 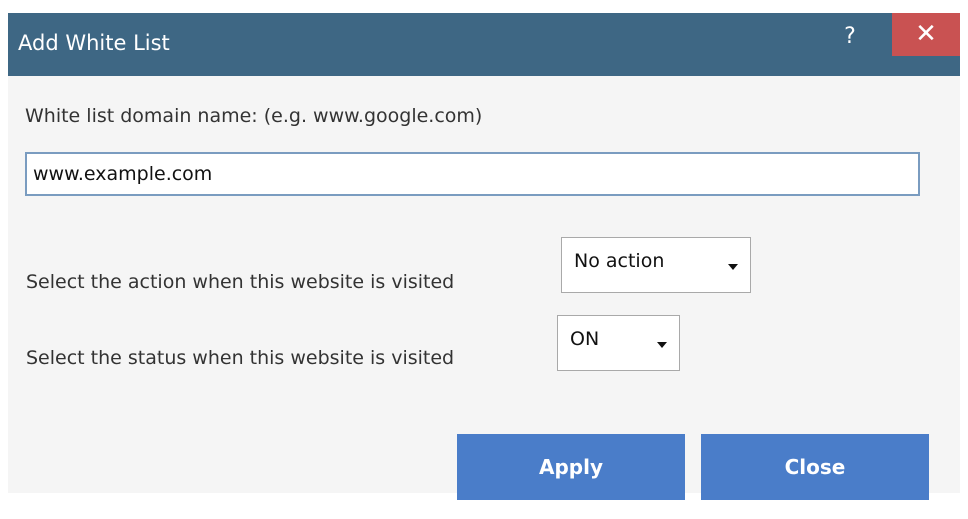 I want to click on status-select: ON, so click(x=618, y=343).